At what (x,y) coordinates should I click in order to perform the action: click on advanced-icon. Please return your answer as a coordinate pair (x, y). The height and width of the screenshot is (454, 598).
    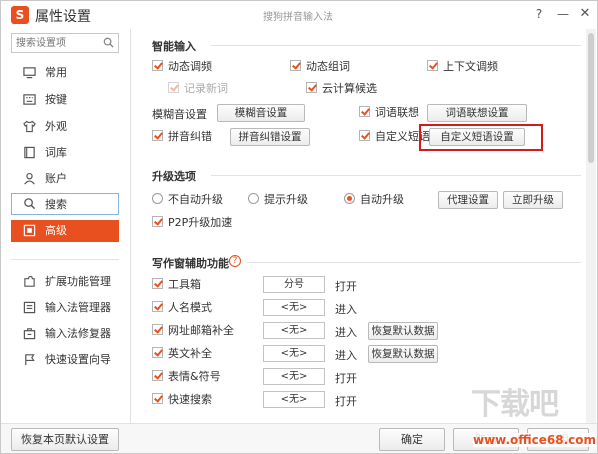
    Looking at the image, I should click on (29, 230).